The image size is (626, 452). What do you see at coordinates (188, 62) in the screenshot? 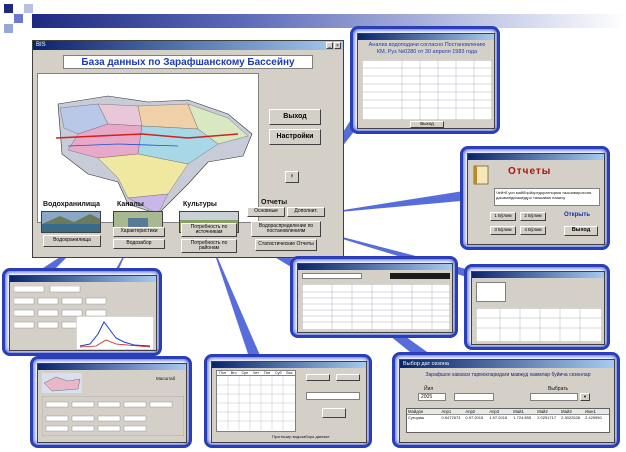
I see `db-title: База данных по Зарафшанскому Бассейну` at bounding box center [188, 62].